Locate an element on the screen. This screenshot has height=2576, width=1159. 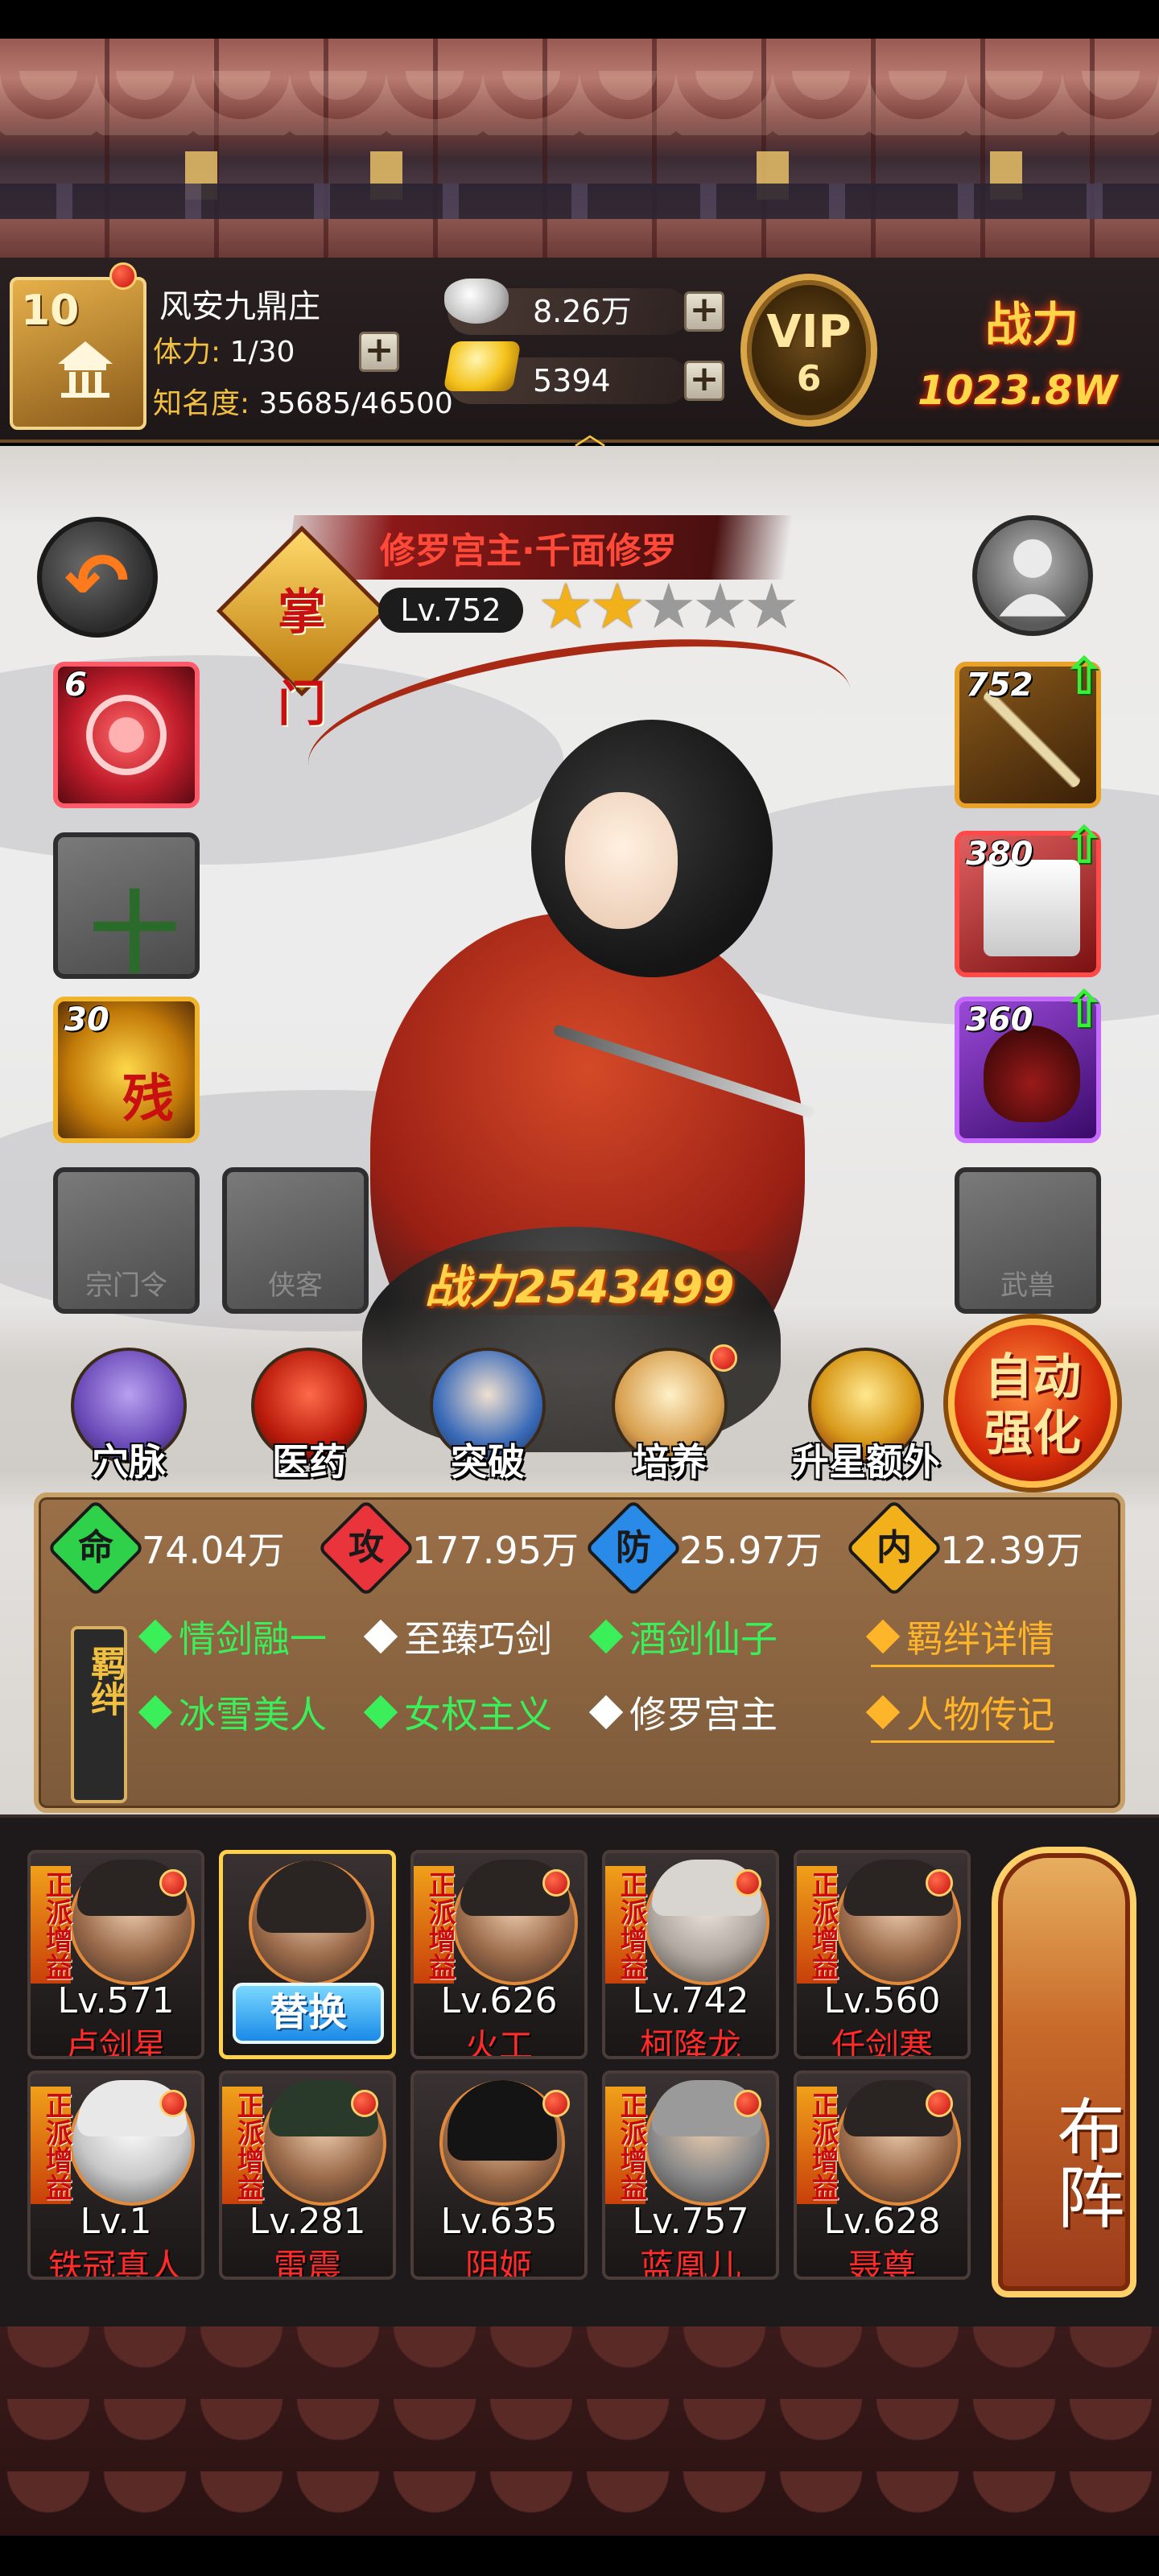
bond-details-link: 羁绊详情 is located at coordinates (960, 1638).